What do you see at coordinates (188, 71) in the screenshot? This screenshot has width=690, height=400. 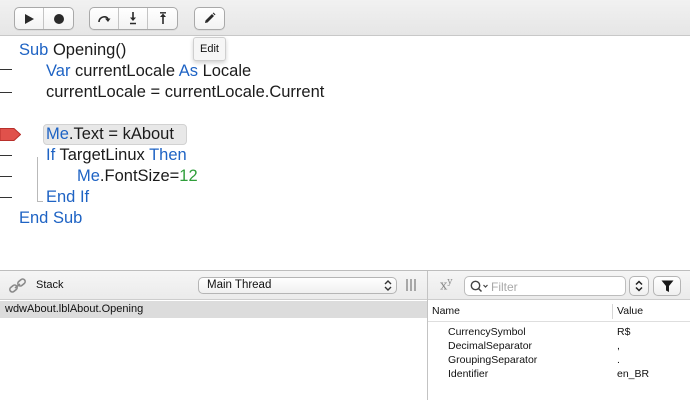 I see `keyword-as: As` at bounding box center [188, 71].